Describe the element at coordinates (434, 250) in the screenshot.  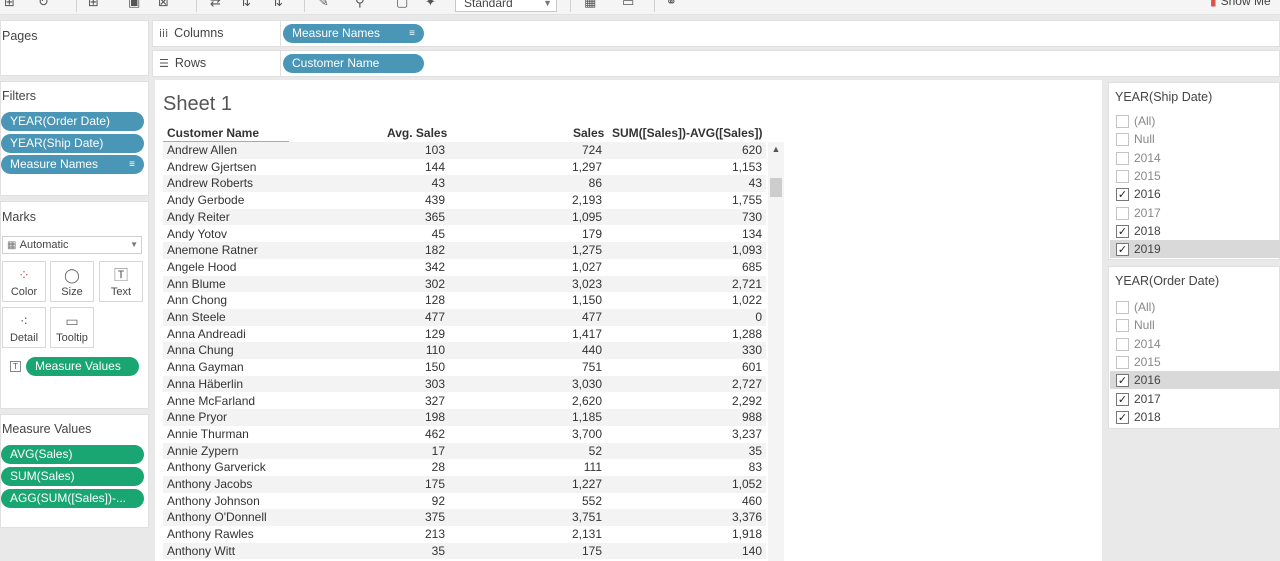
I see `cell-avg-sales: 182` at that location.